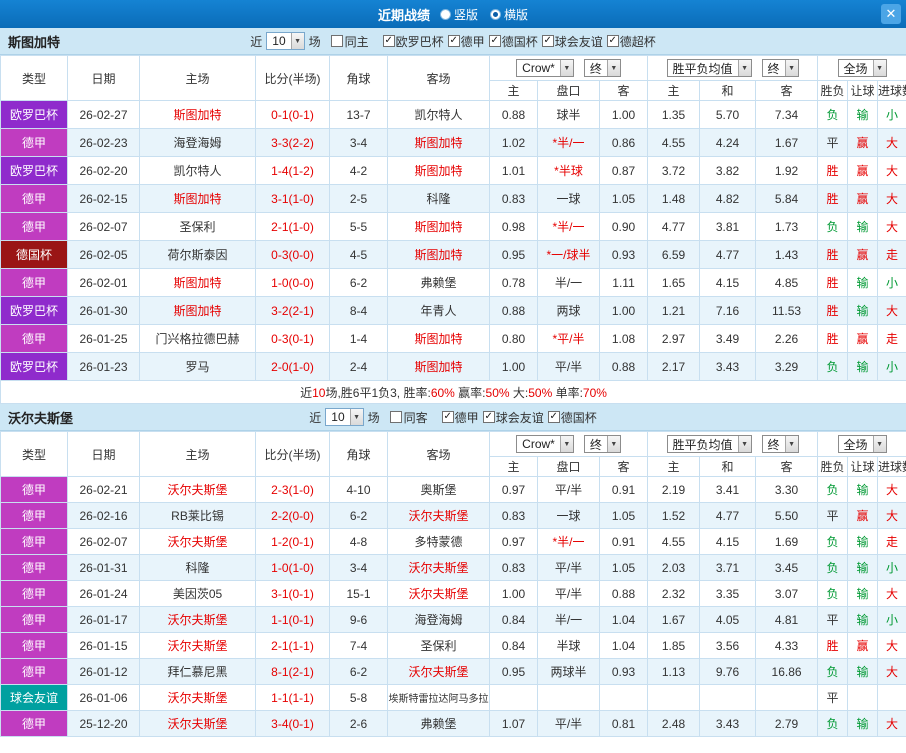 The height and width of the screenshot is (753, 906). I want to click on result-wdl: 平, so click(833, 619).